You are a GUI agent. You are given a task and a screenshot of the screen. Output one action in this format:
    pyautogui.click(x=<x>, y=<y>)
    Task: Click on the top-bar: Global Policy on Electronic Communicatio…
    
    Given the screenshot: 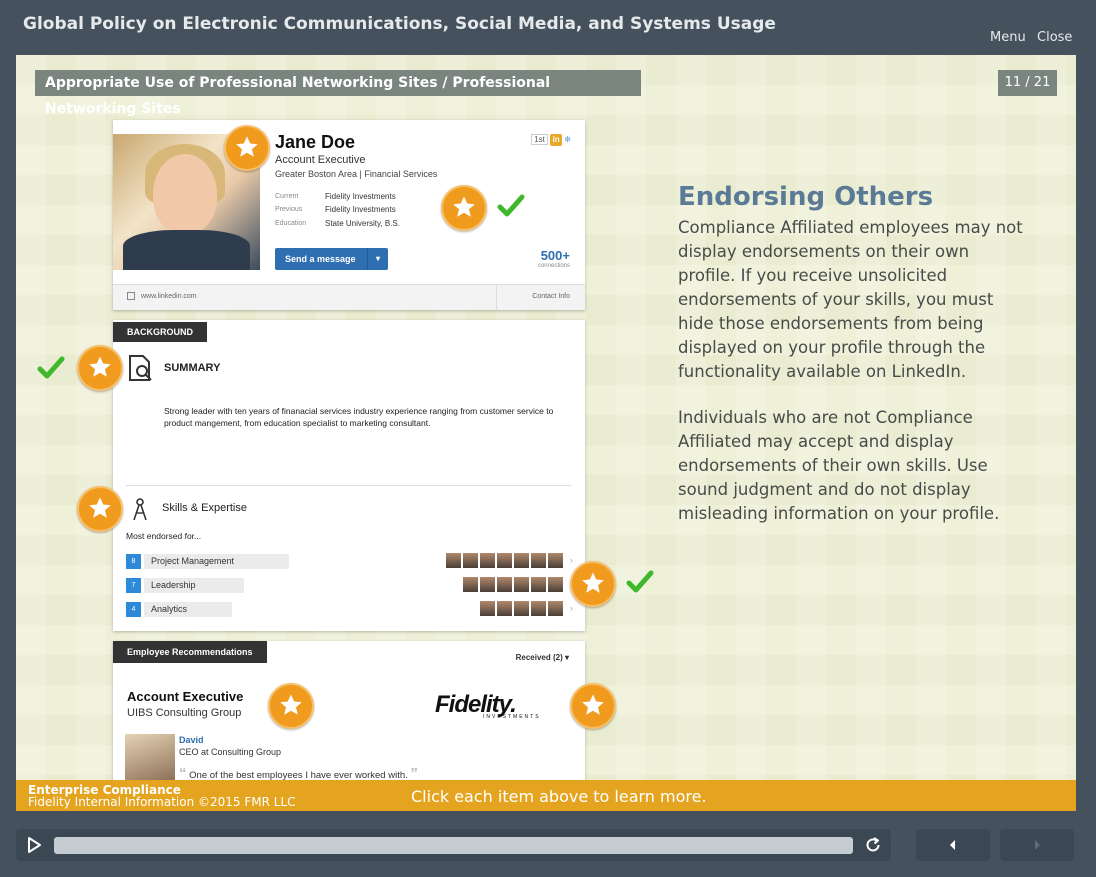 What is the action you would take?
    pyautogui.click(x=548, y=27)
    